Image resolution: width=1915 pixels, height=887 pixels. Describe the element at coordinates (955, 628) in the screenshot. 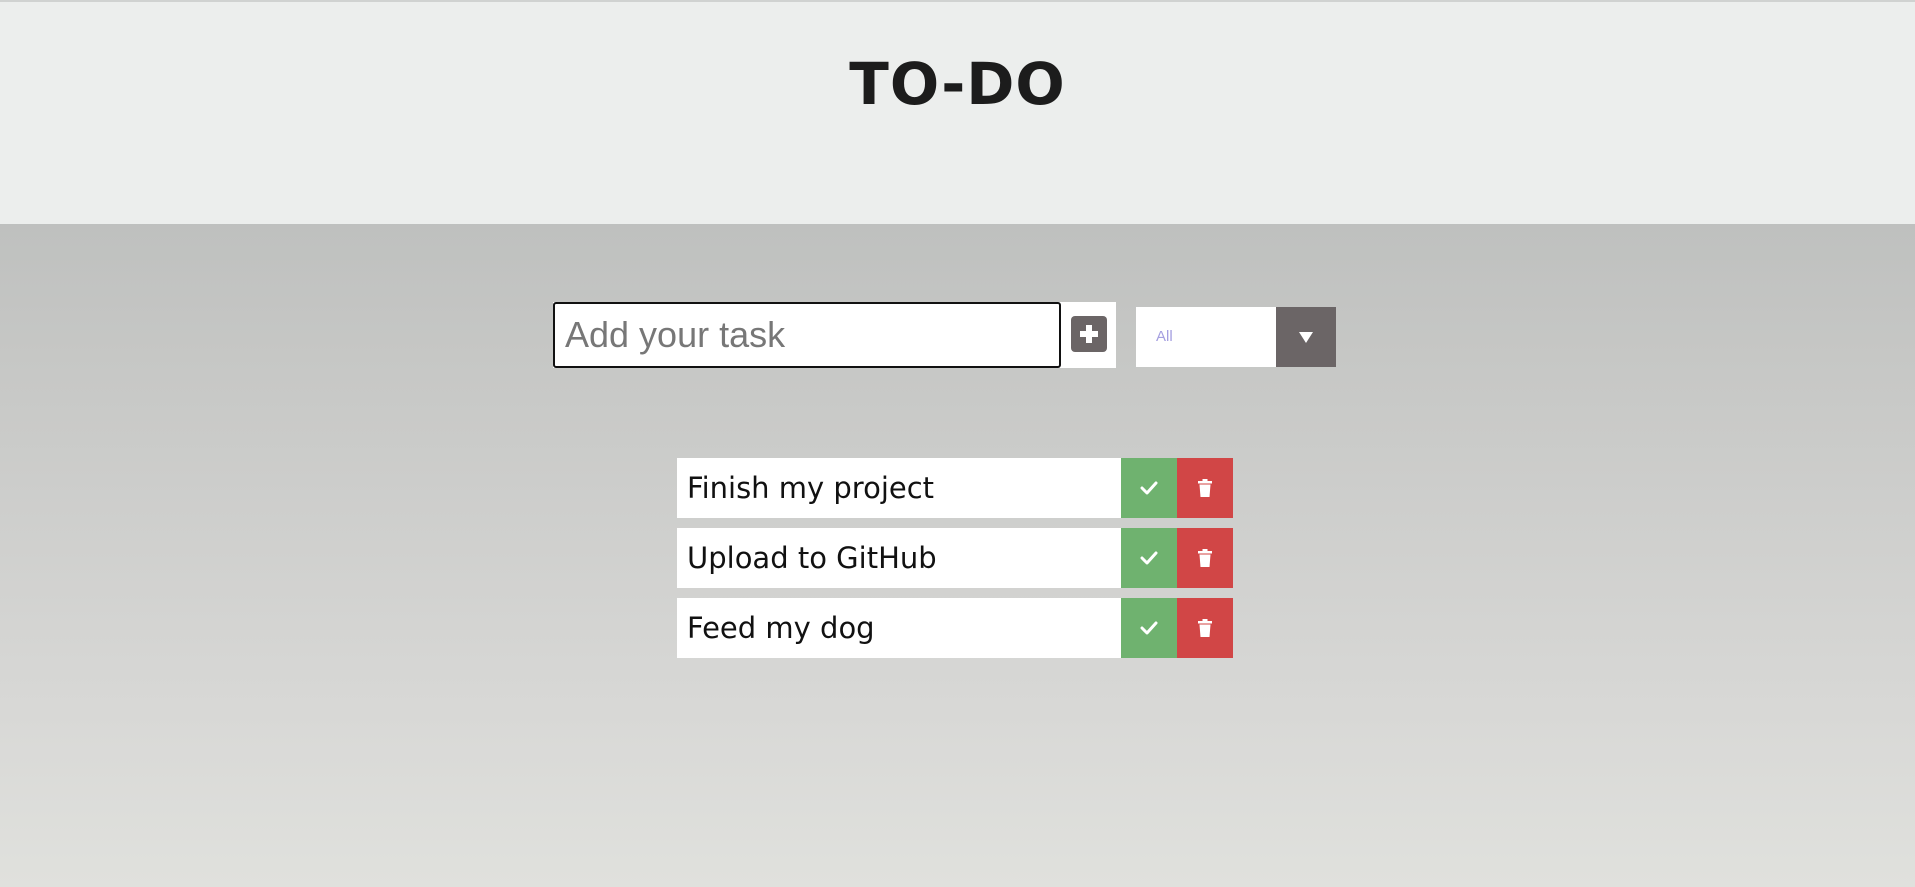

I see `todo-item: Feed my dog` at that location.